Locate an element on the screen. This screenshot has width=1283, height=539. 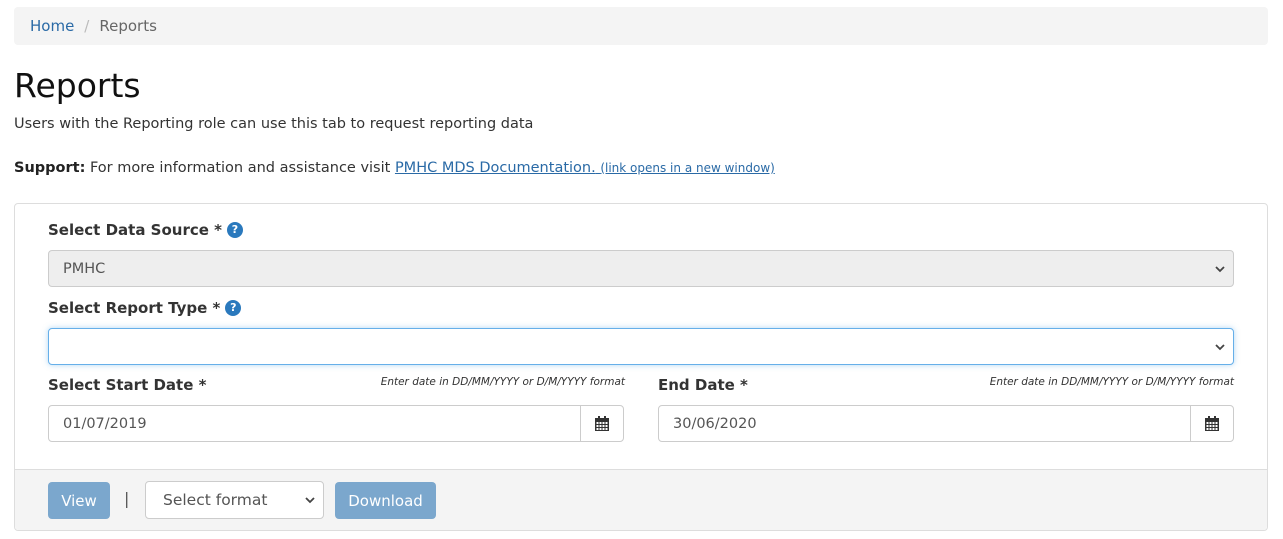
format-select: Select format is located at coordinates (234, 500).